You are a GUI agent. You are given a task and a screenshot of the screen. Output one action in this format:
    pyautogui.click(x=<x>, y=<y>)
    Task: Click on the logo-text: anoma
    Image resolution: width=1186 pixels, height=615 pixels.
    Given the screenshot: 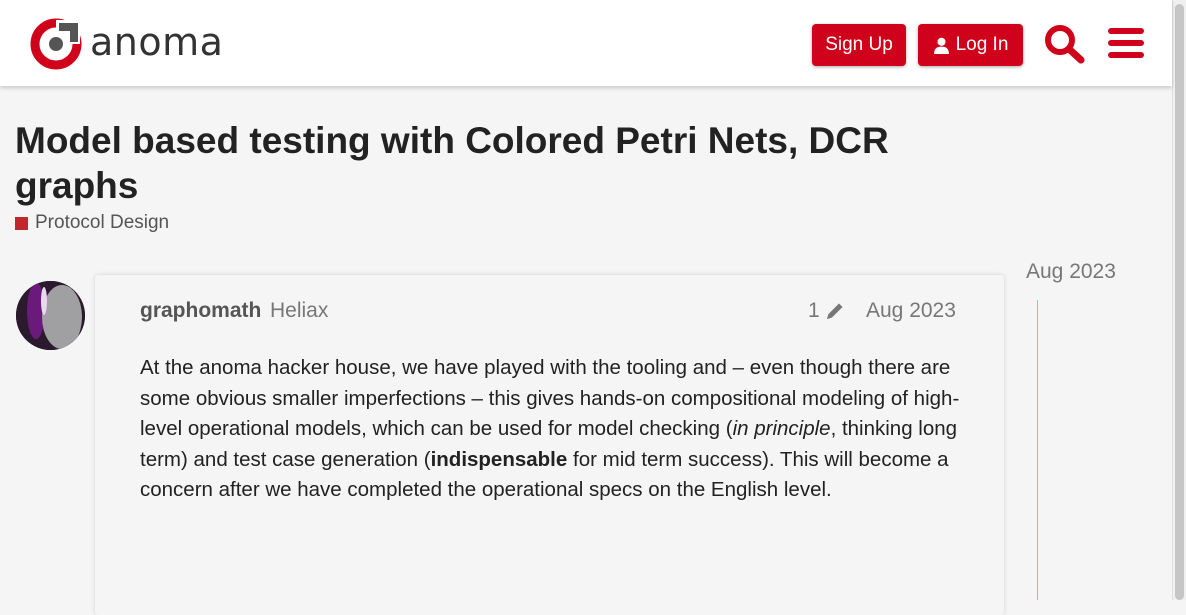 What is the action you would take?
    pyautogui.click(x=156, y=42)
    